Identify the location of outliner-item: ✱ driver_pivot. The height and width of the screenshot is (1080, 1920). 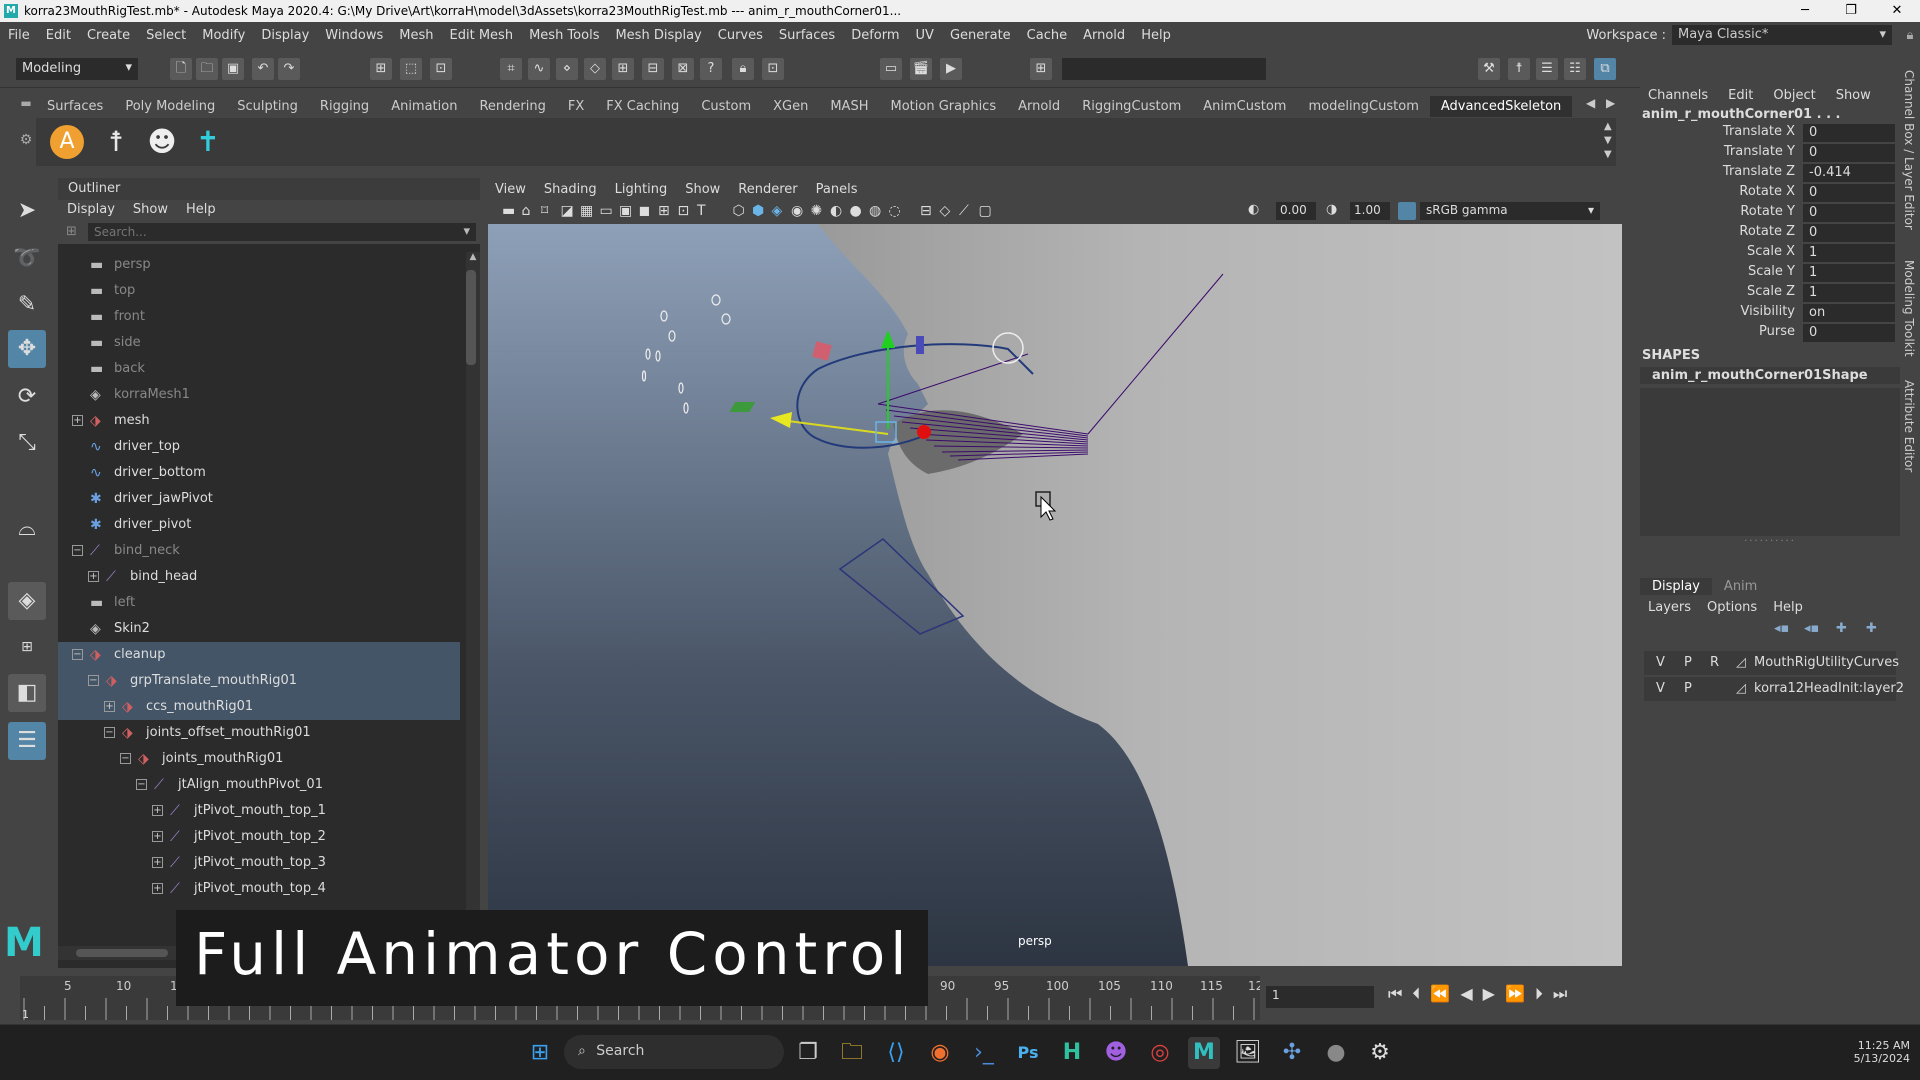
(259, 525).